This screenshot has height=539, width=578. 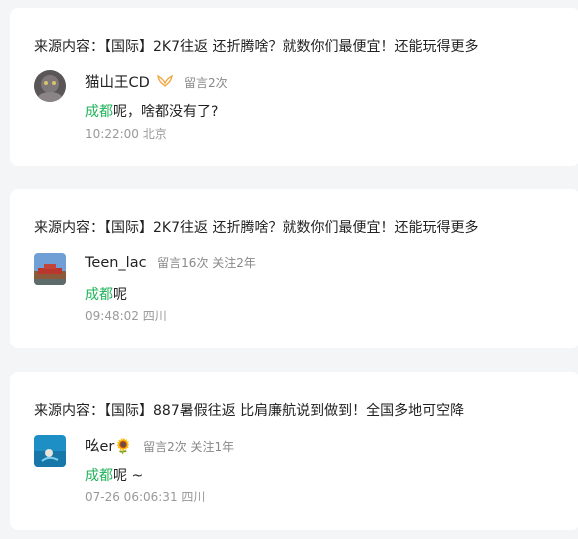 I want to click on username: Teen_lac, so click(x=116, y=263).